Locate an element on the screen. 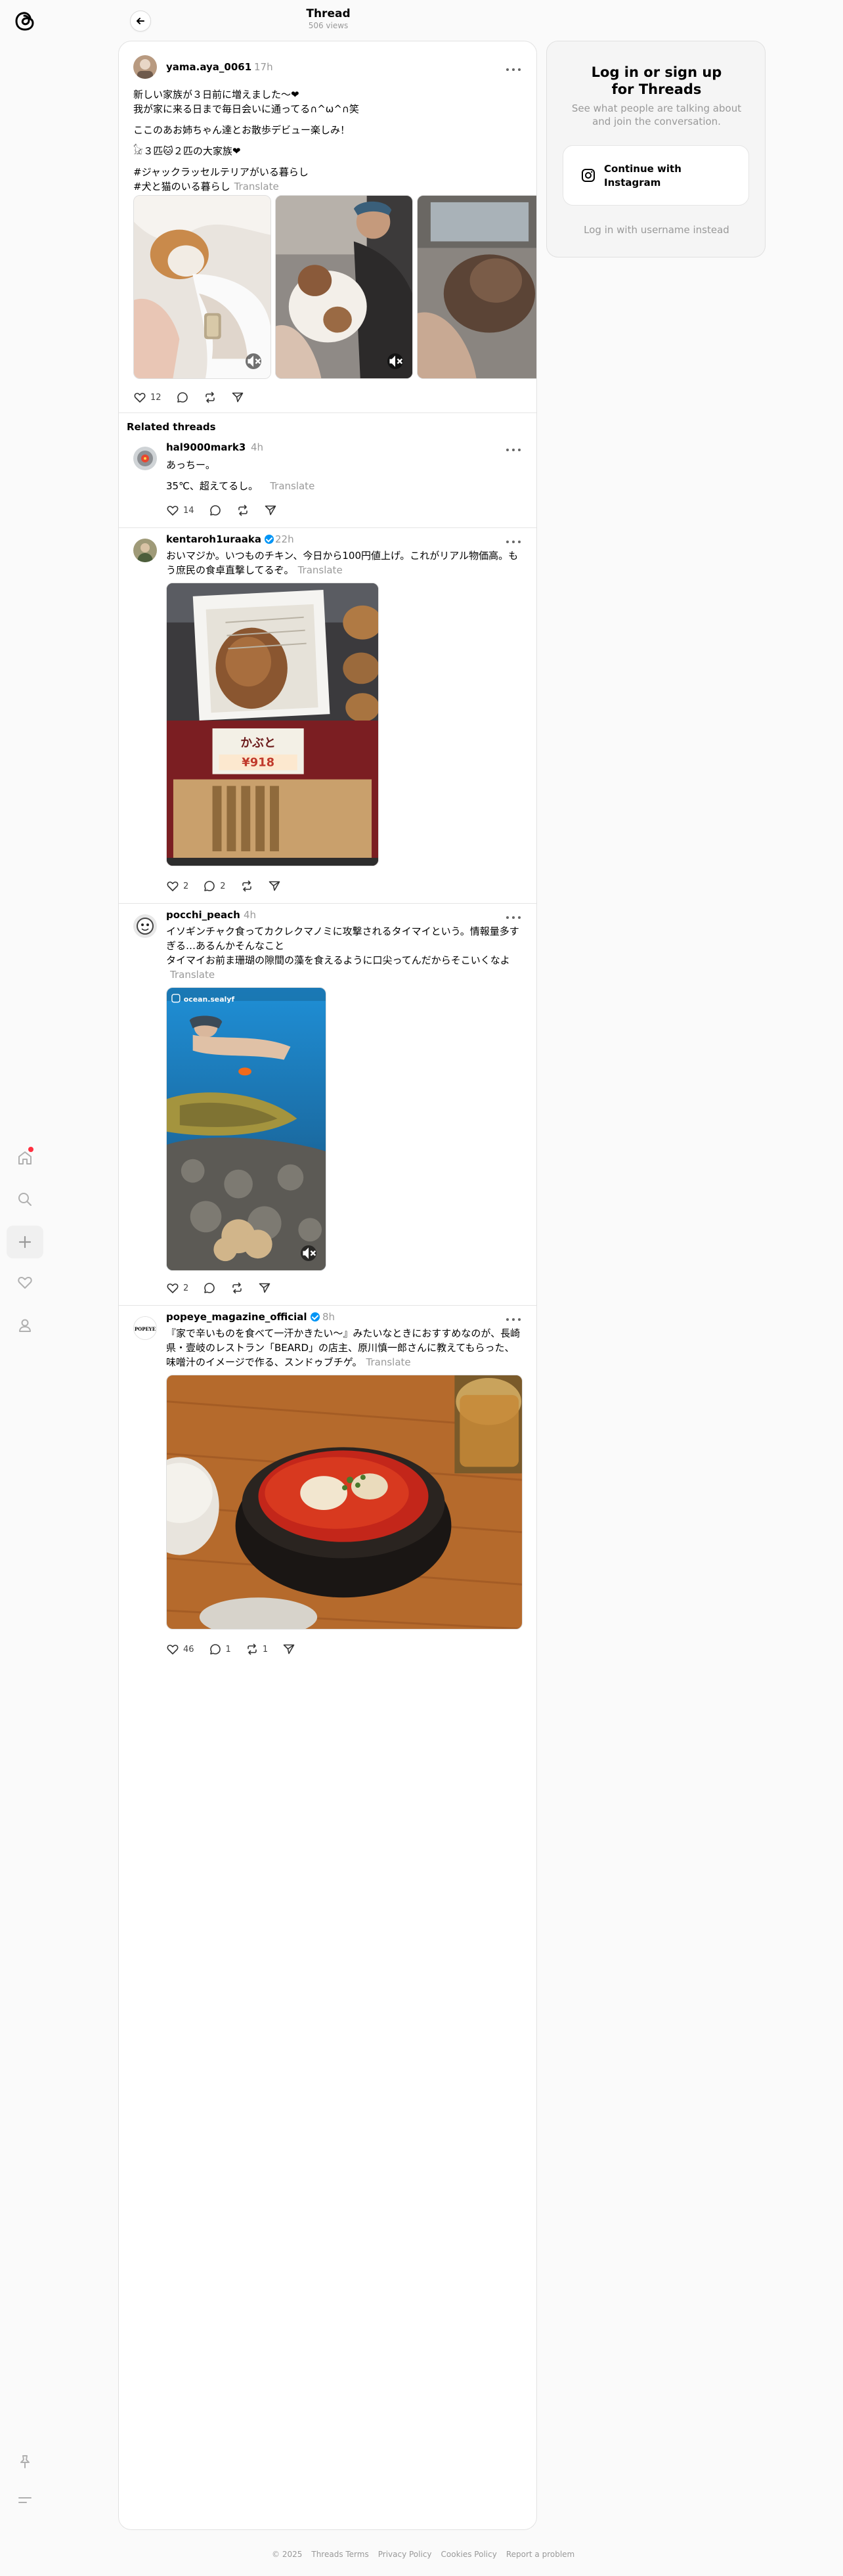 This screenshot has width=843, height=2576. back-button is located at coordinates (140, 21).